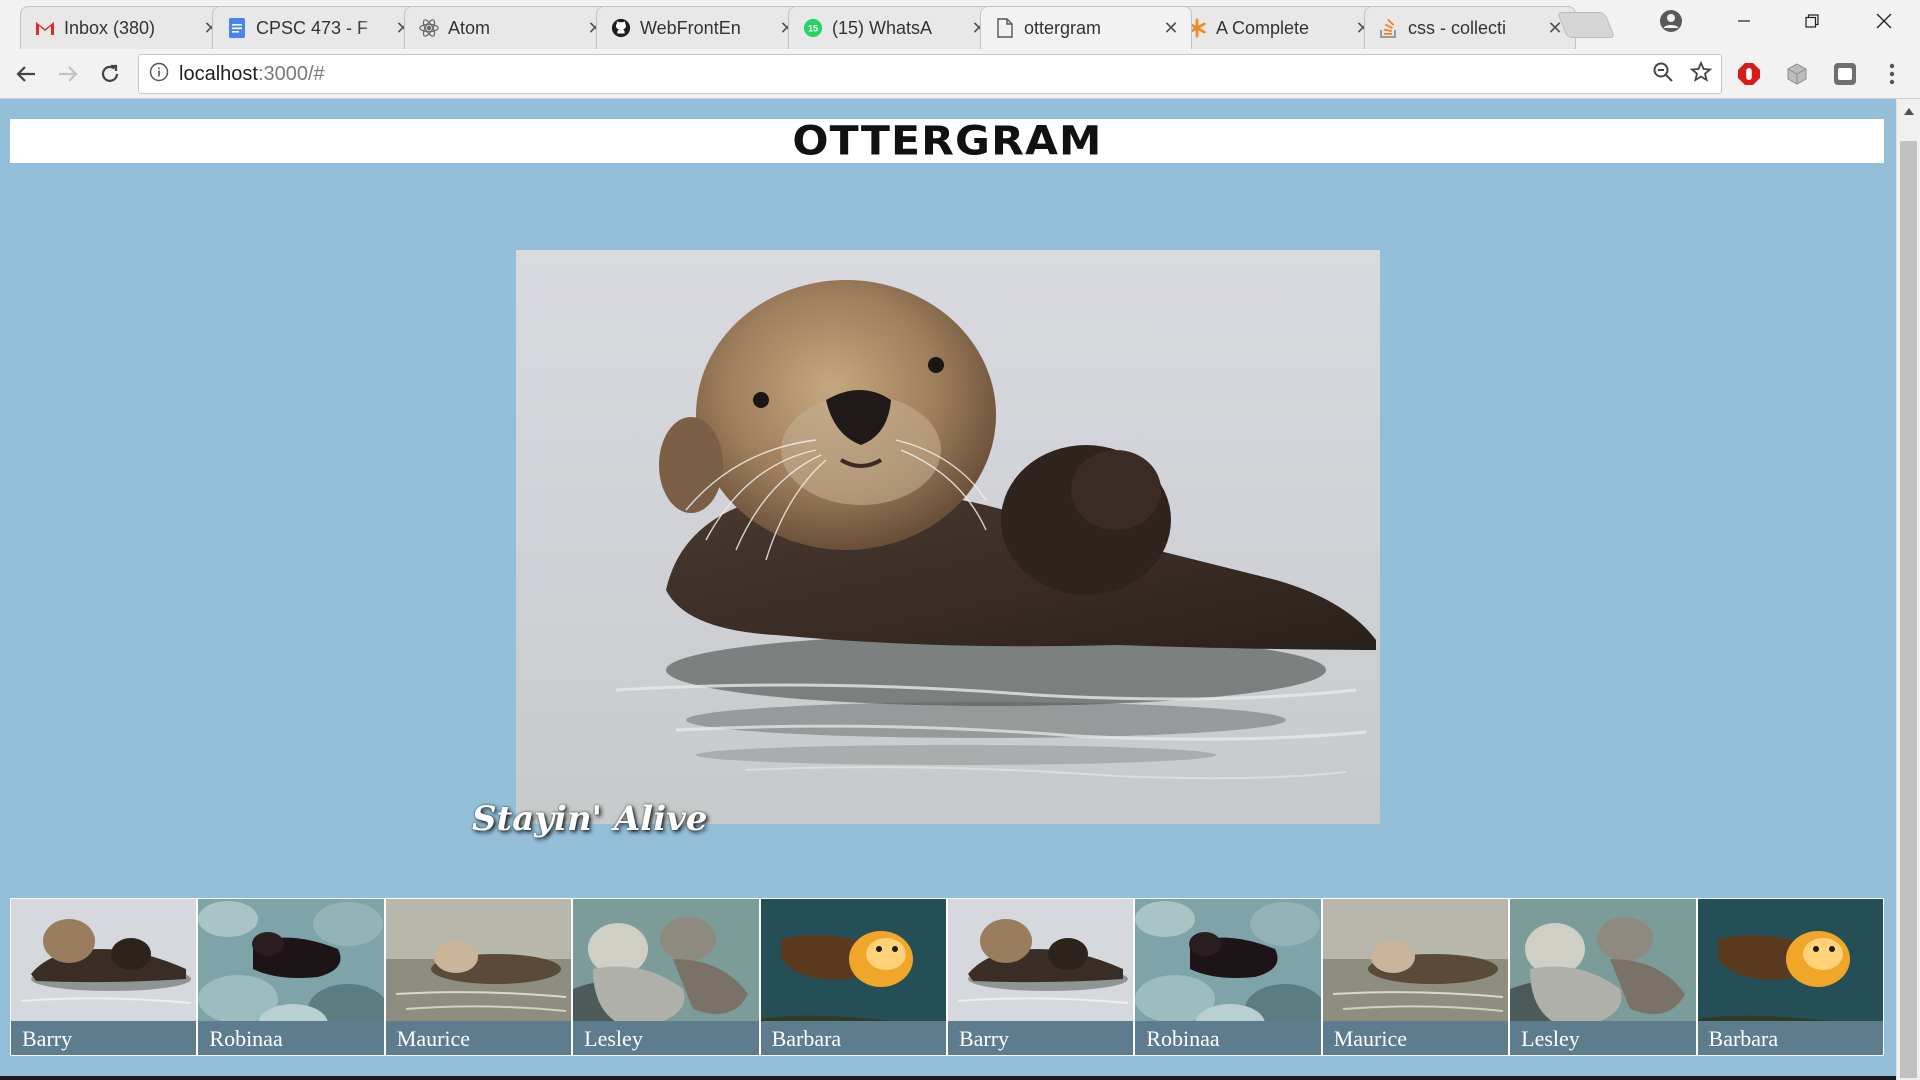 The image size is (1920, 1080). What do you see at coordinates (1005, 28) in the screenshot?
I see `page-icon` at bounding box center [1005, 28].